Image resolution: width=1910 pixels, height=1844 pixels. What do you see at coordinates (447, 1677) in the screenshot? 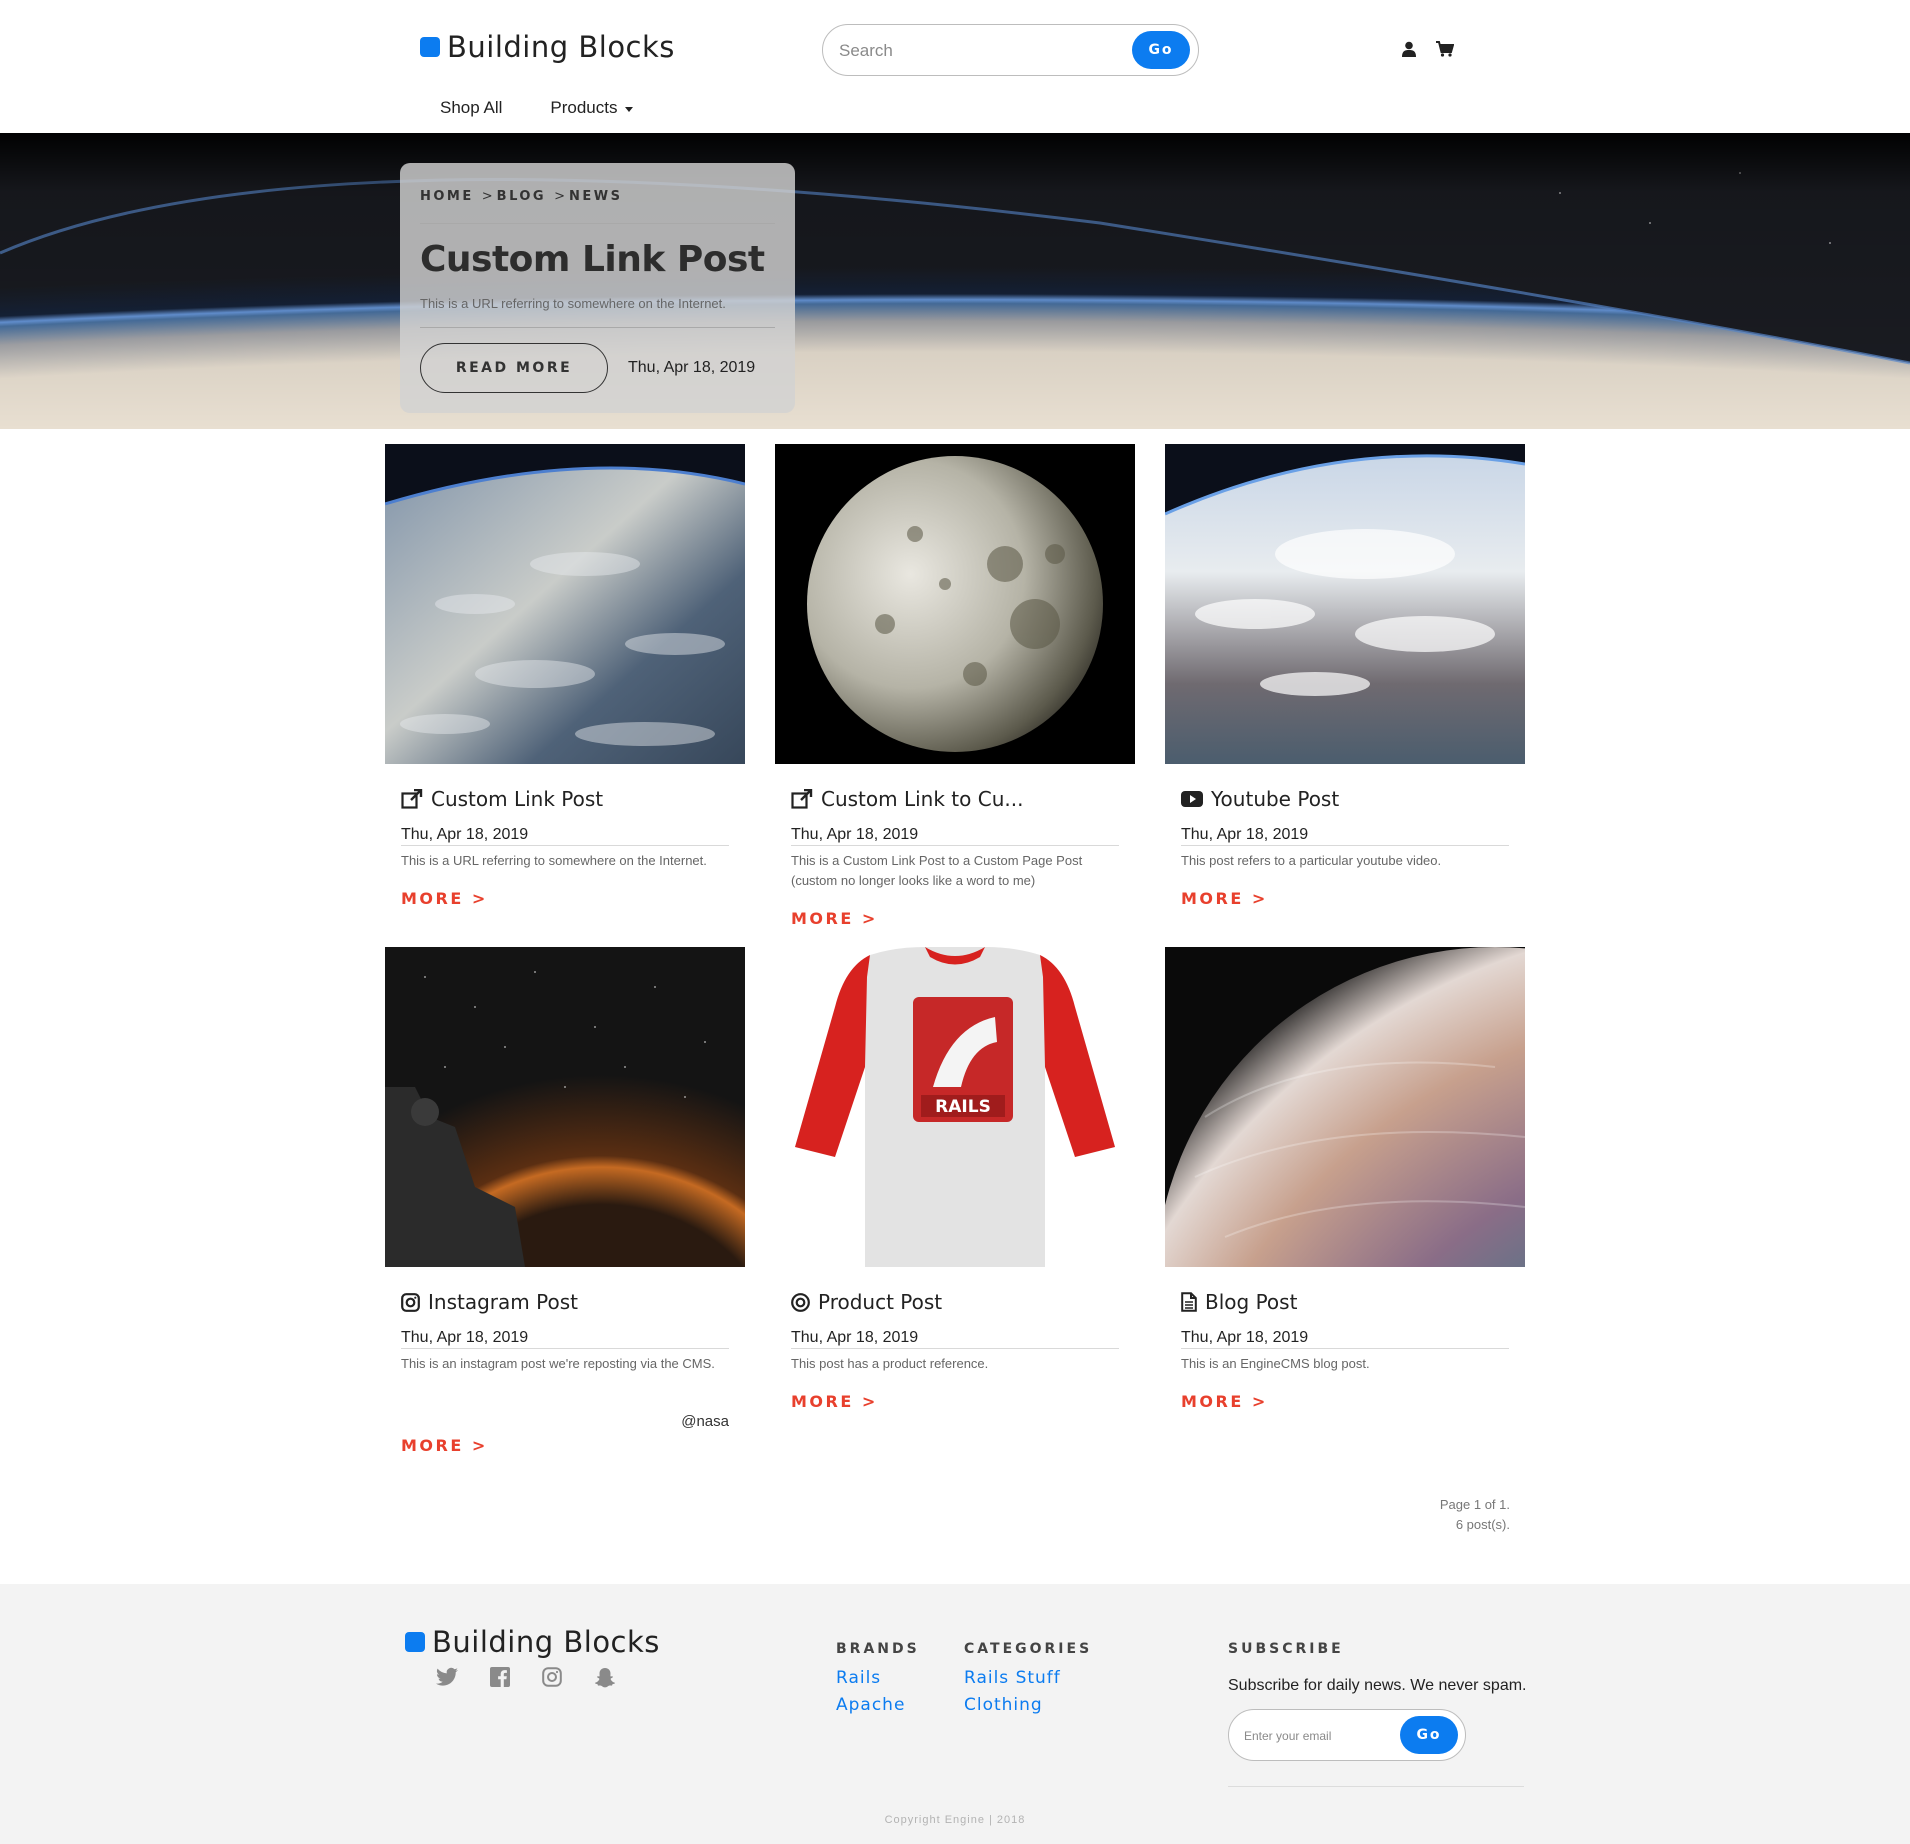
I see `twitter-icon` at bounding box center [447, 1677].